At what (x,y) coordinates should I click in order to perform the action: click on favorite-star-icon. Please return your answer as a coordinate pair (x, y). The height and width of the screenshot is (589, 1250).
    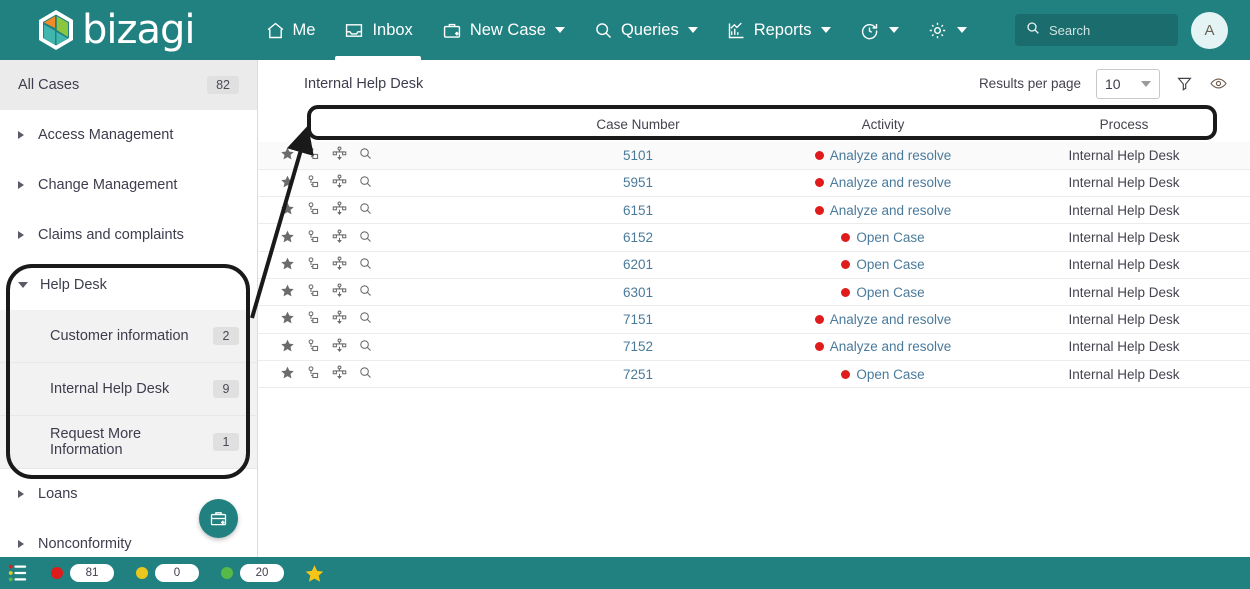
    Looking at the image, I should click on (314, 573).